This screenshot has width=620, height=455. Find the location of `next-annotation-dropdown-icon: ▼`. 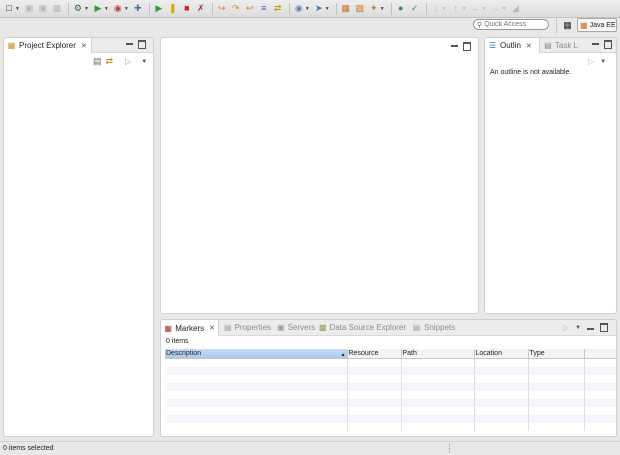

next-annotation-dropdown-icon: ▼ is located at coordinates (444, 9).